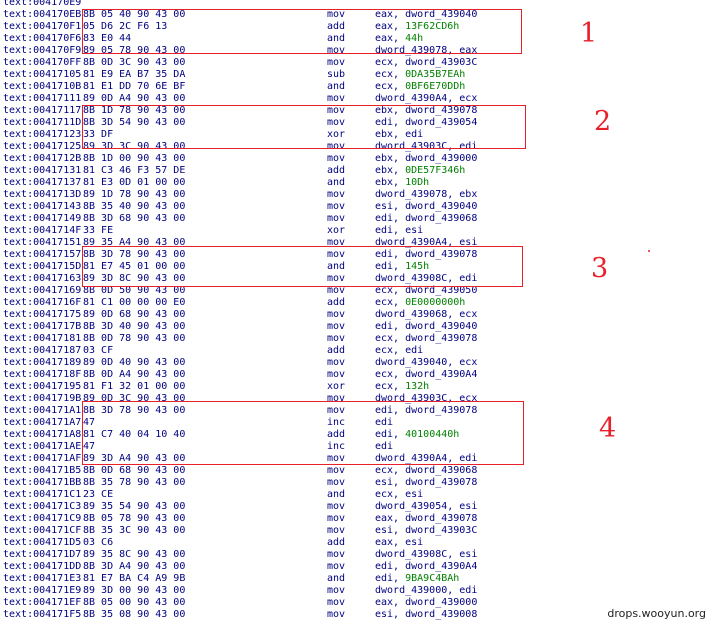 Image resolution: width=710 pixels, height=621 pixels. I want to click on row-operands: eax, esi, so click(399, 543).